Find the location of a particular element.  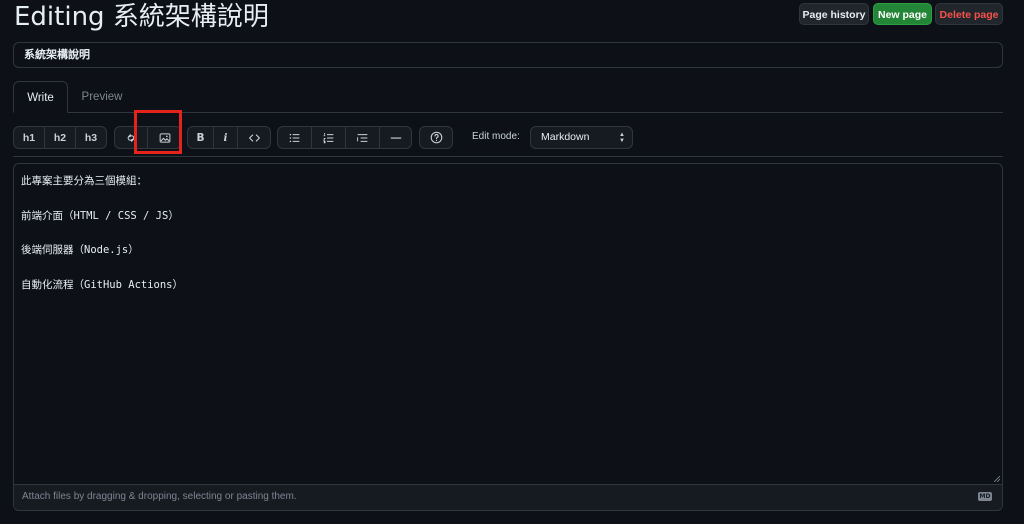

edit-mode-select: Markdown ▲ ▼ is located at coordinates (581, 137).